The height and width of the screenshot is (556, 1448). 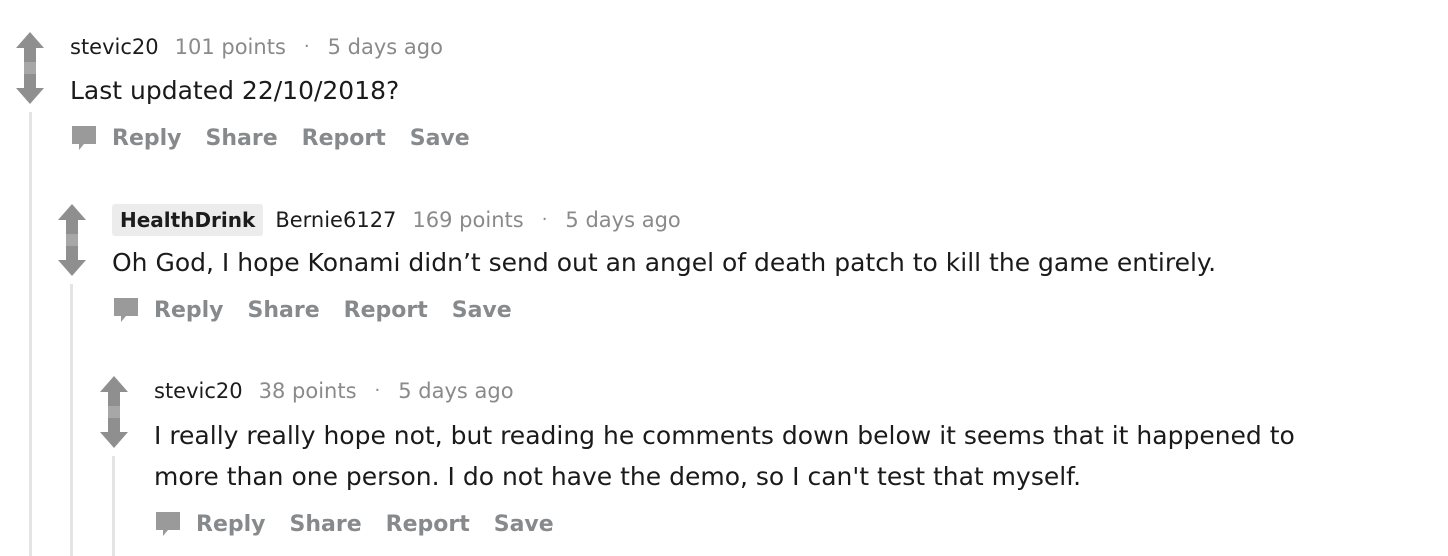 I want to click on share-button: Share, so click(x=326, y=524).